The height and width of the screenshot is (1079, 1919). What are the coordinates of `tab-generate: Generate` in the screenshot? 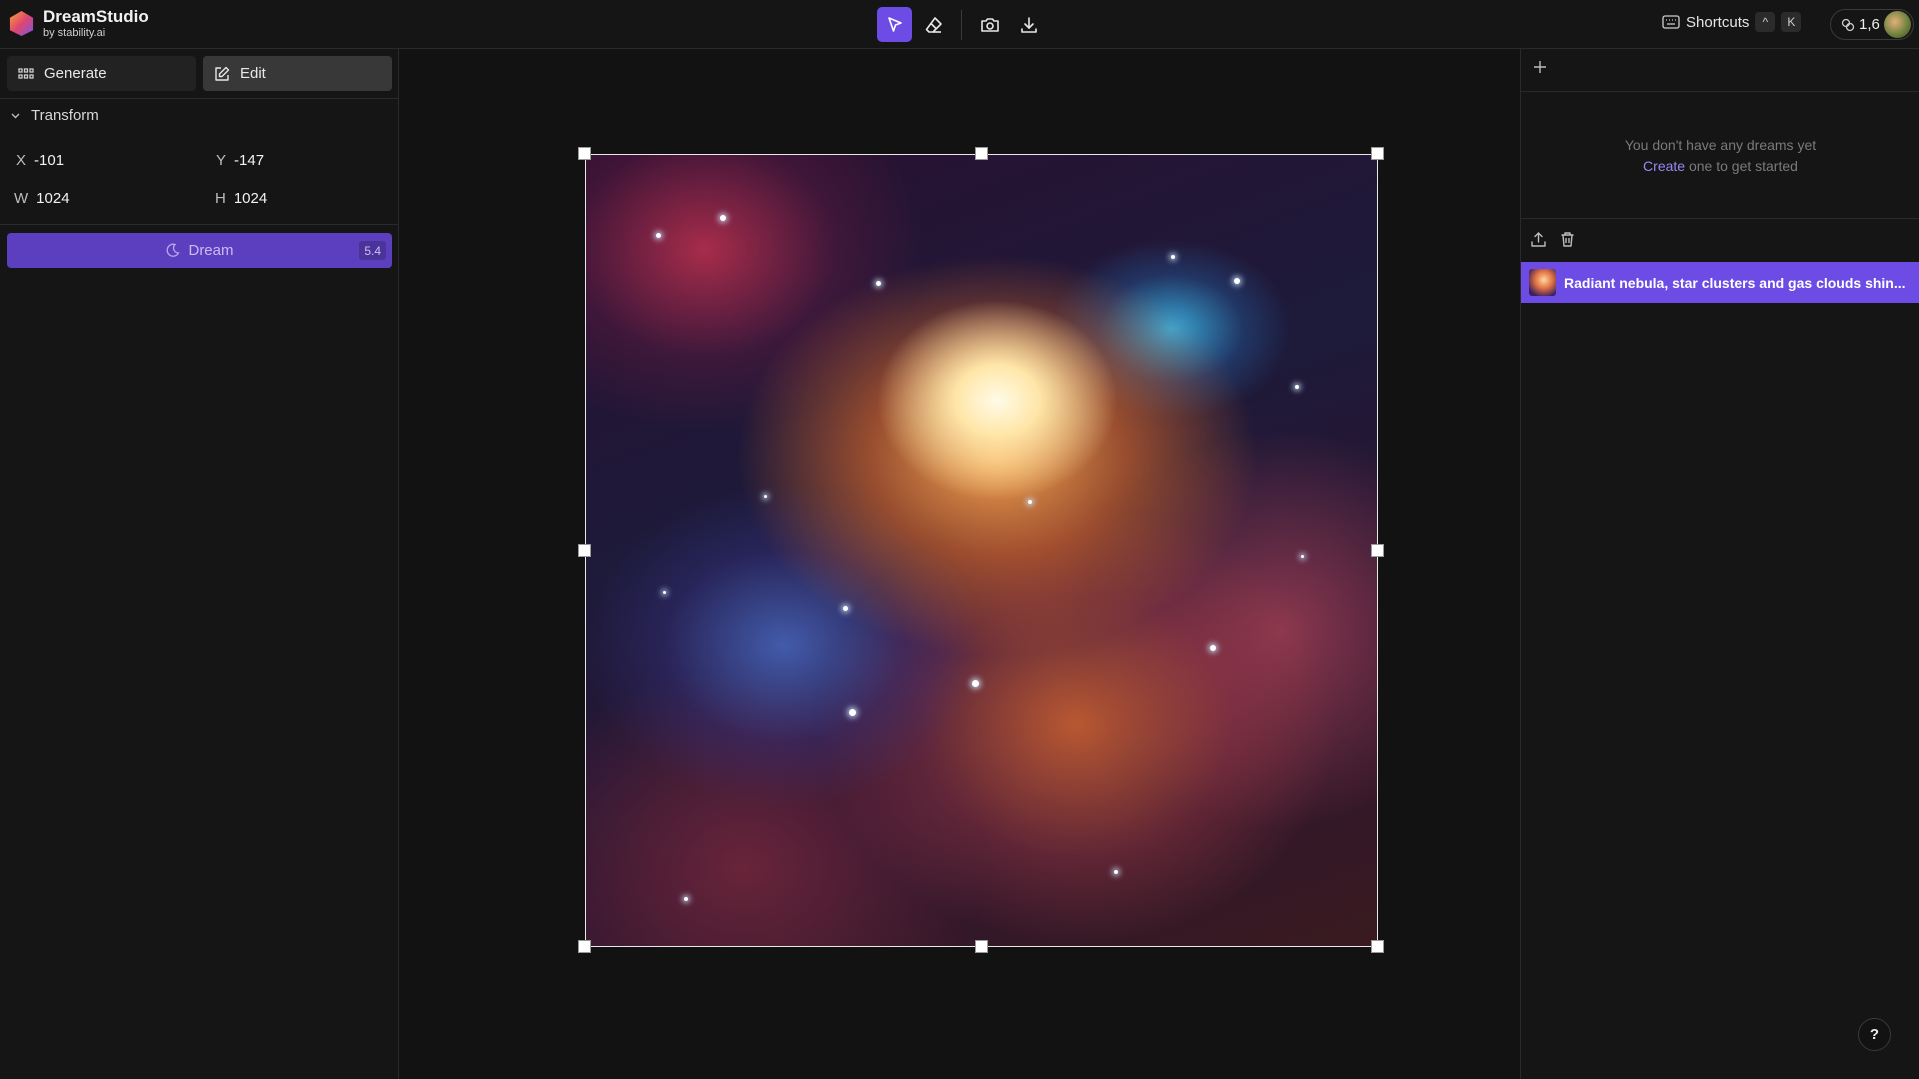 It's located at (101, 73).